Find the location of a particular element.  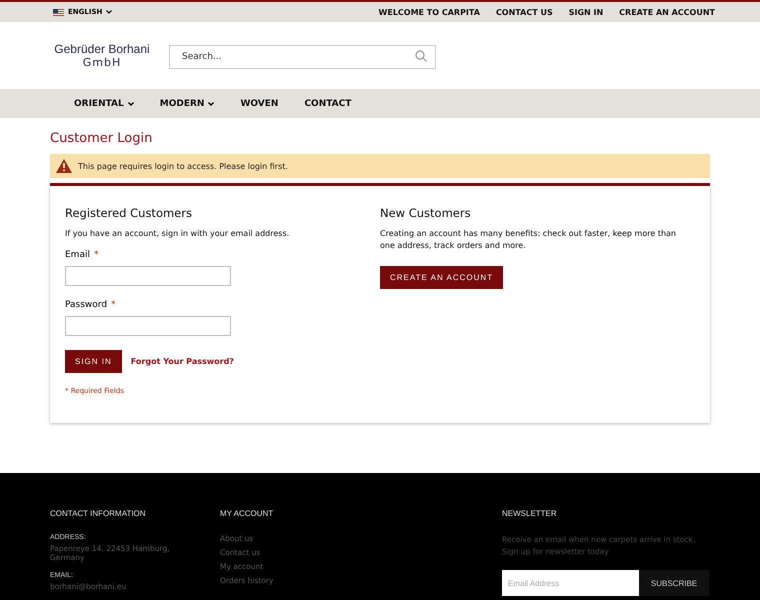

top-link: CONTACT US is located at coordinates (524, 12).